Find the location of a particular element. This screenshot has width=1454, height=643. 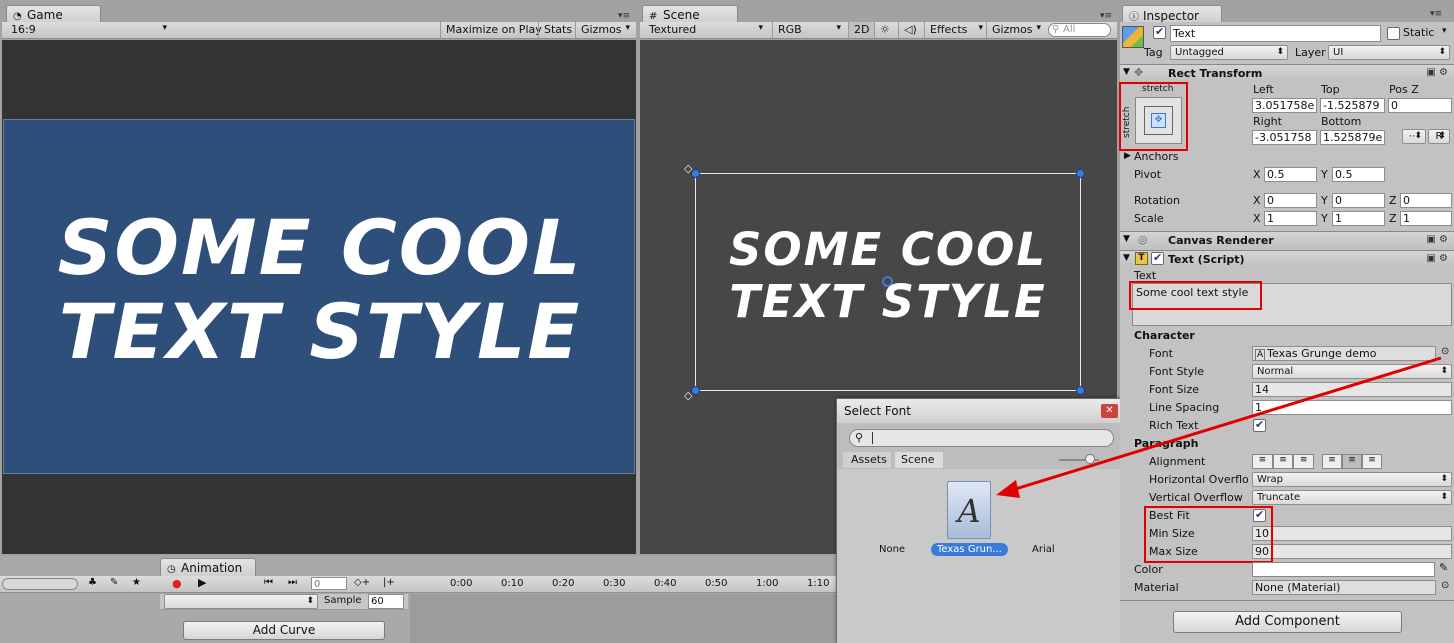

add-curve-button: Add Curve is located at coordinates (284, 630).